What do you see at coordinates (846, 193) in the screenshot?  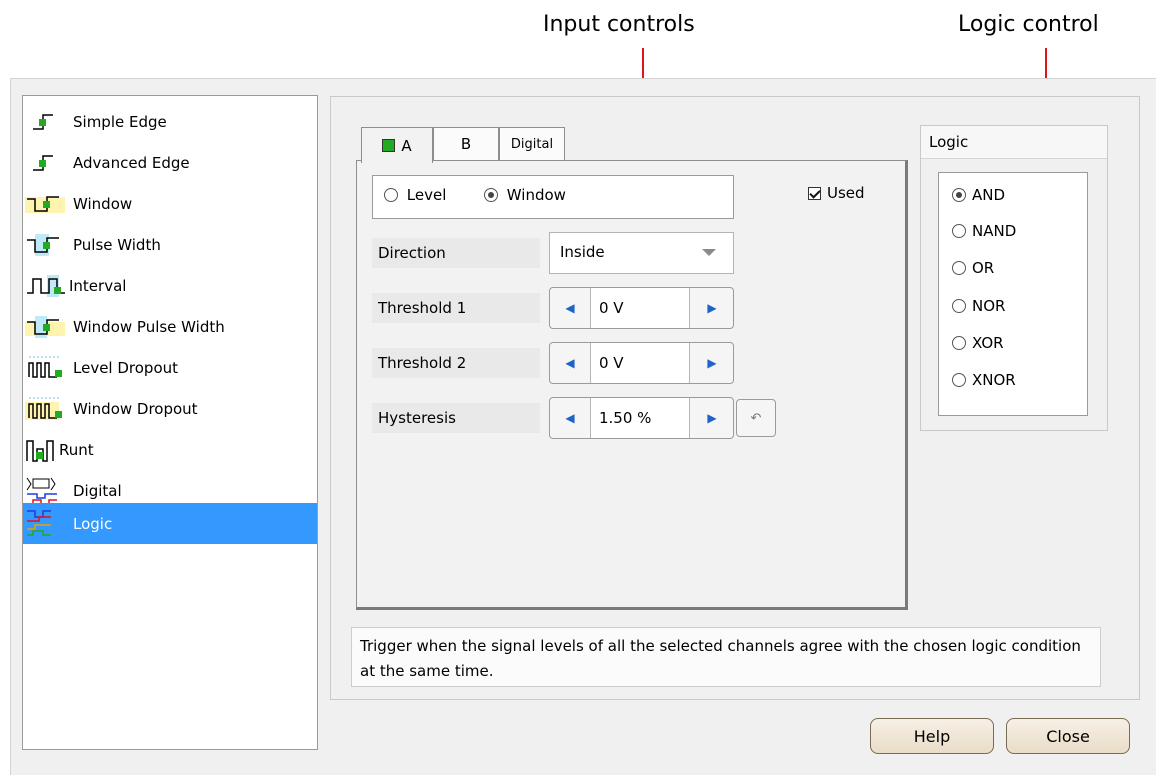 I see `used-label: Used` at bounding box center [846, 193].